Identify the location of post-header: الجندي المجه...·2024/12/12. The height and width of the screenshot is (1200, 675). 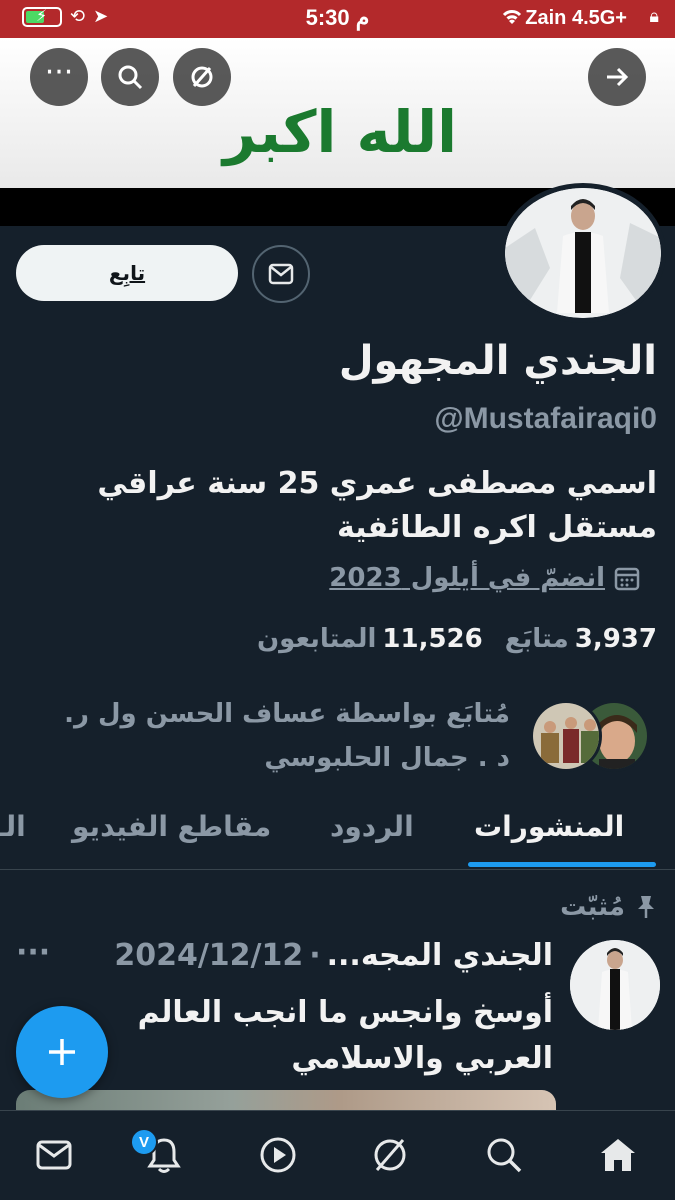
(333, 955).